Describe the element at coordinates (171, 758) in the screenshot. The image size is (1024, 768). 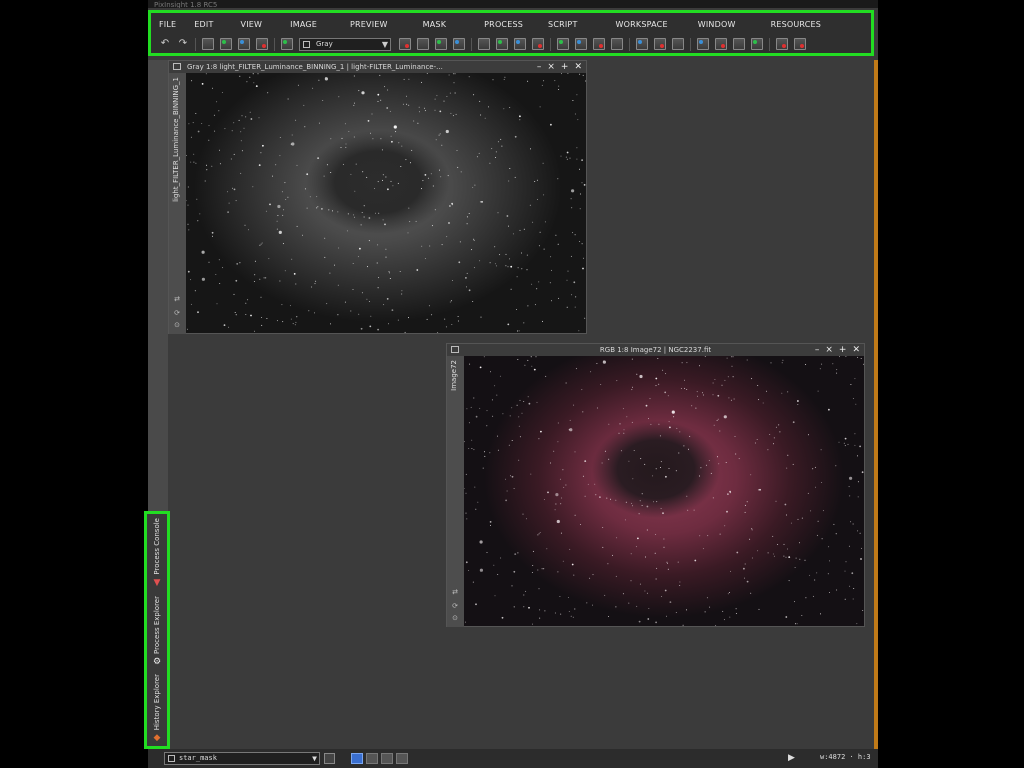
I see `view-icon` at that location.